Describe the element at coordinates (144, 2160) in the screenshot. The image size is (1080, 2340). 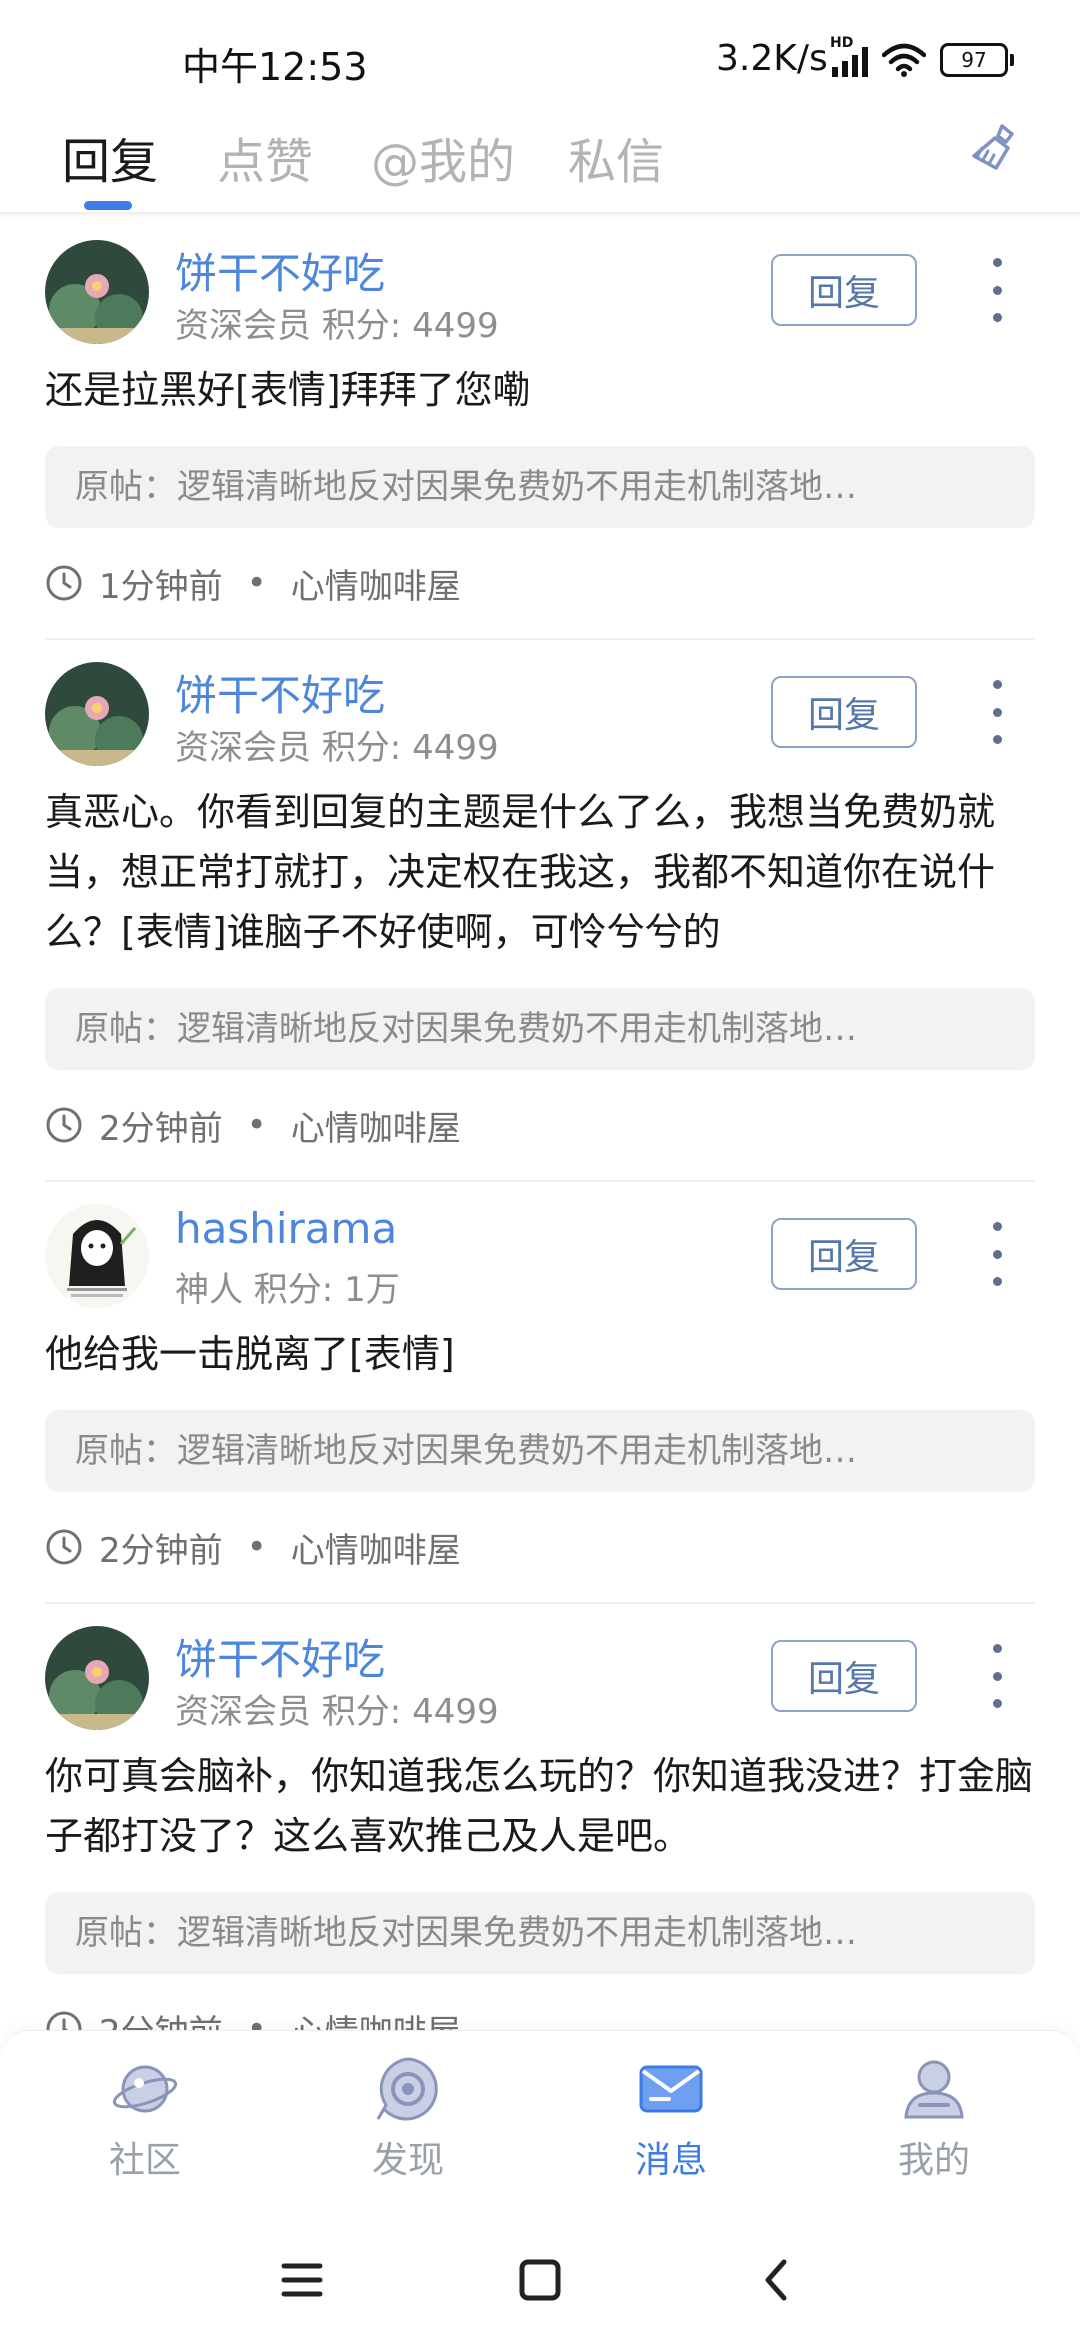
I see `nav-label: 社区` at that location.